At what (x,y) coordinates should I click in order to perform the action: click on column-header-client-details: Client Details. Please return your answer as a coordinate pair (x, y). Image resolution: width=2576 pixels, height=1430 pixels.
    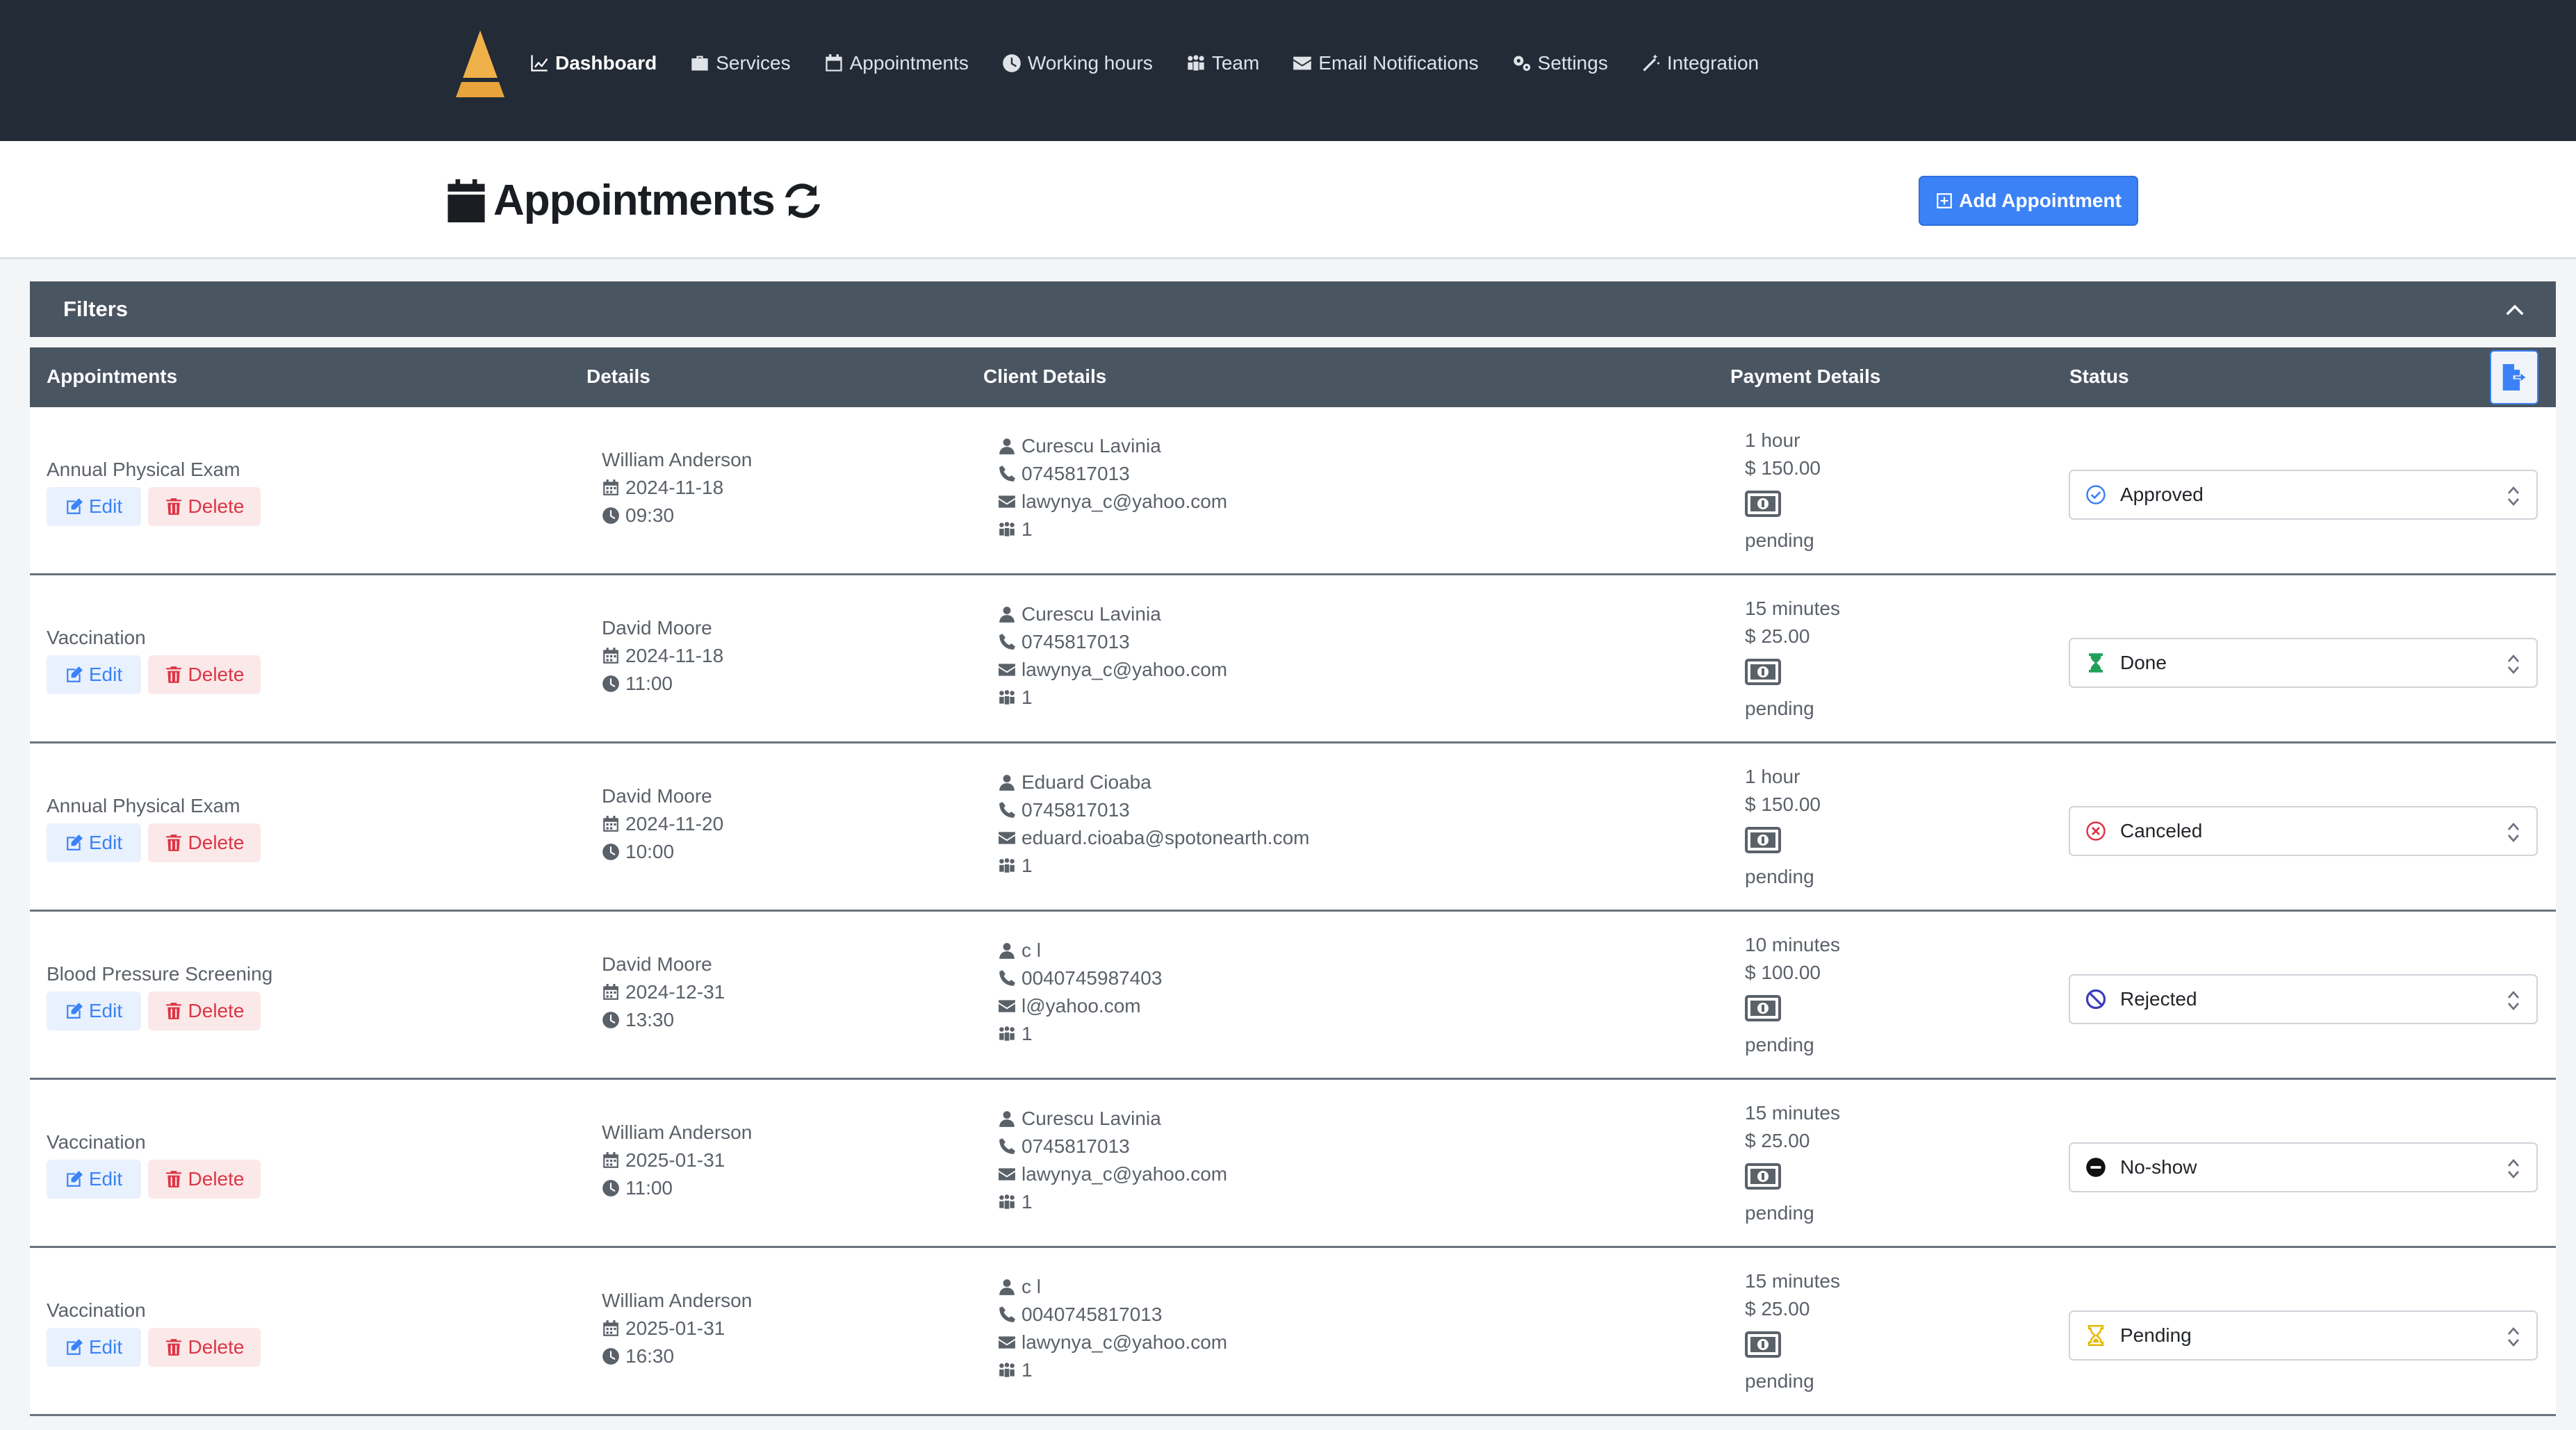
    Looking at the image, I should click on (1044, 377).